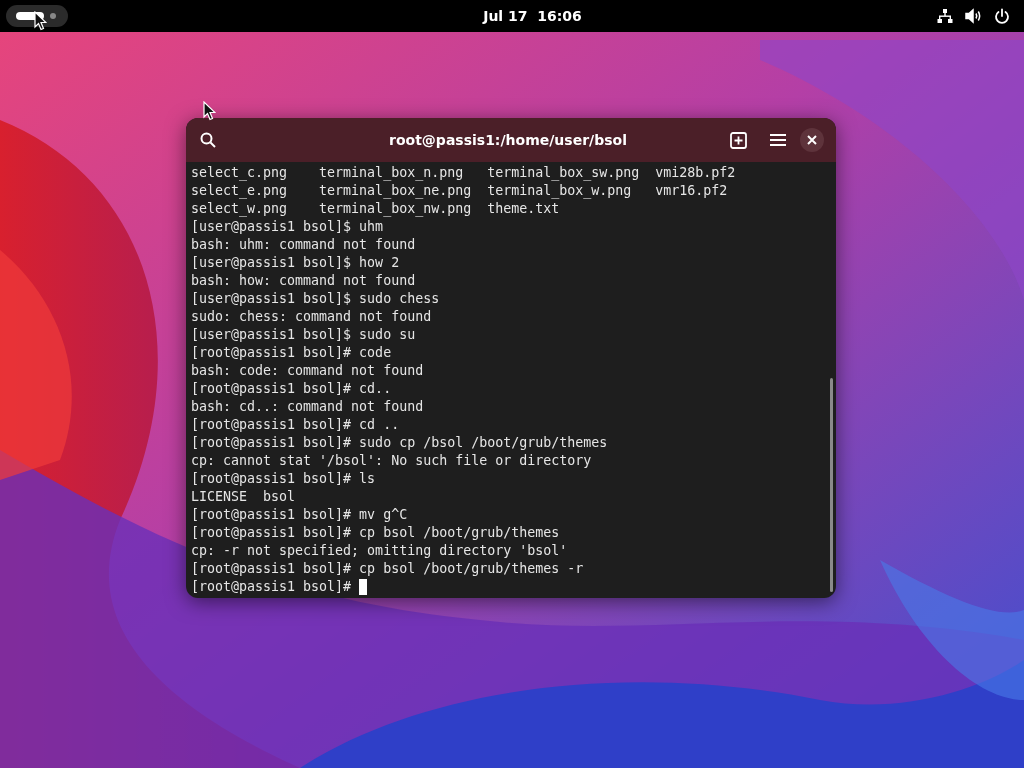 The image size is (1024, 768). I want to click on terminal-line: bash: cd..: command not found, so click(307, 407).